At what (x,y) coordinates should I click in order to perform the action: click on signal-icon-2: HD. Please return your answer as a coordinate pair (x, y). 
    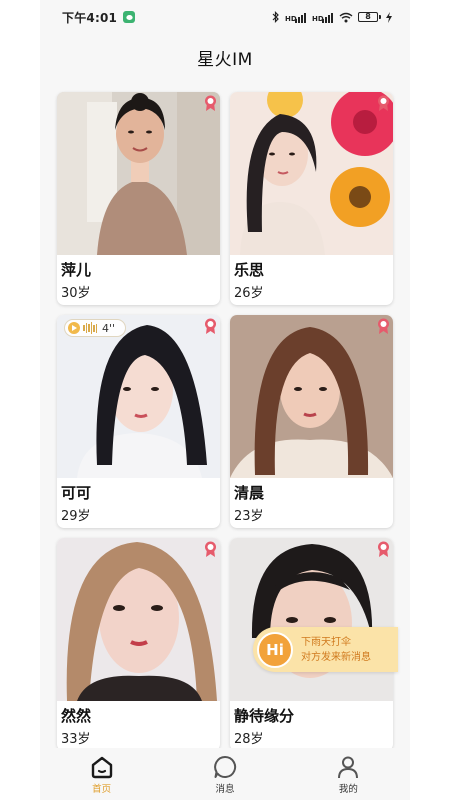
    Looking at the image, I should click on (322, 17).